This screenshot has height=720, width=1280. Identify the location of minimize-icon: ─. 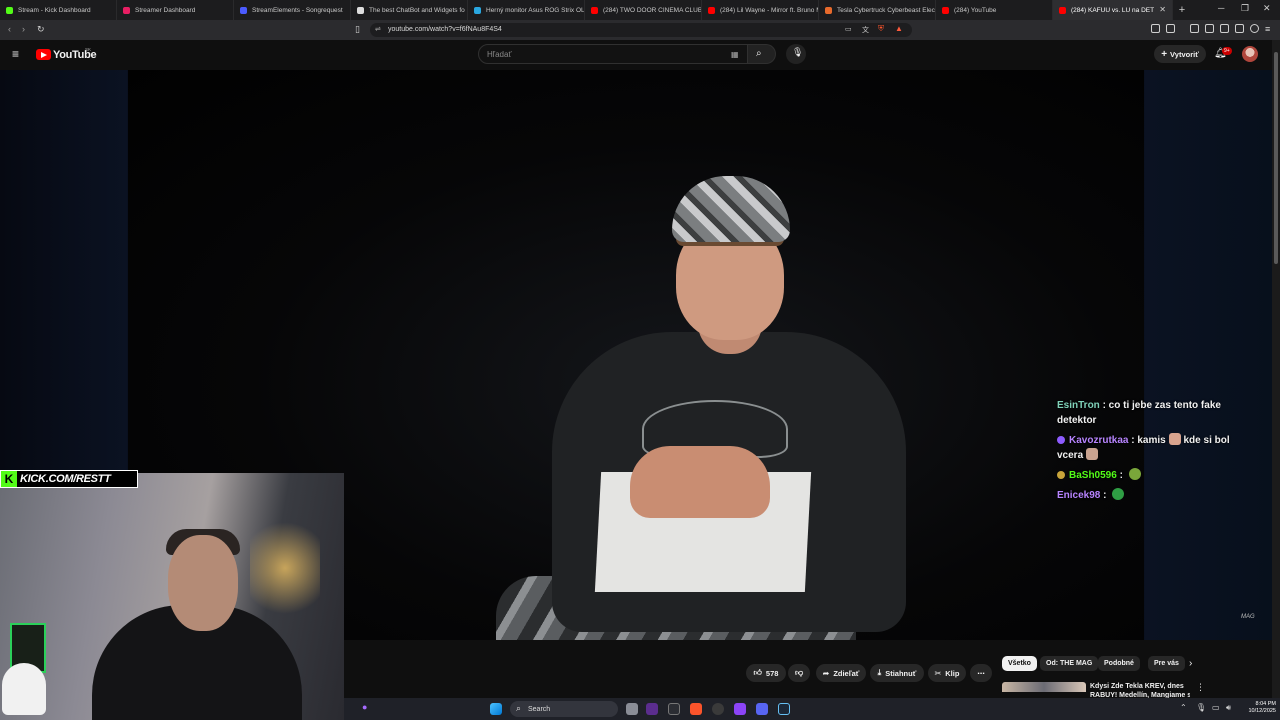
(1221, 8).